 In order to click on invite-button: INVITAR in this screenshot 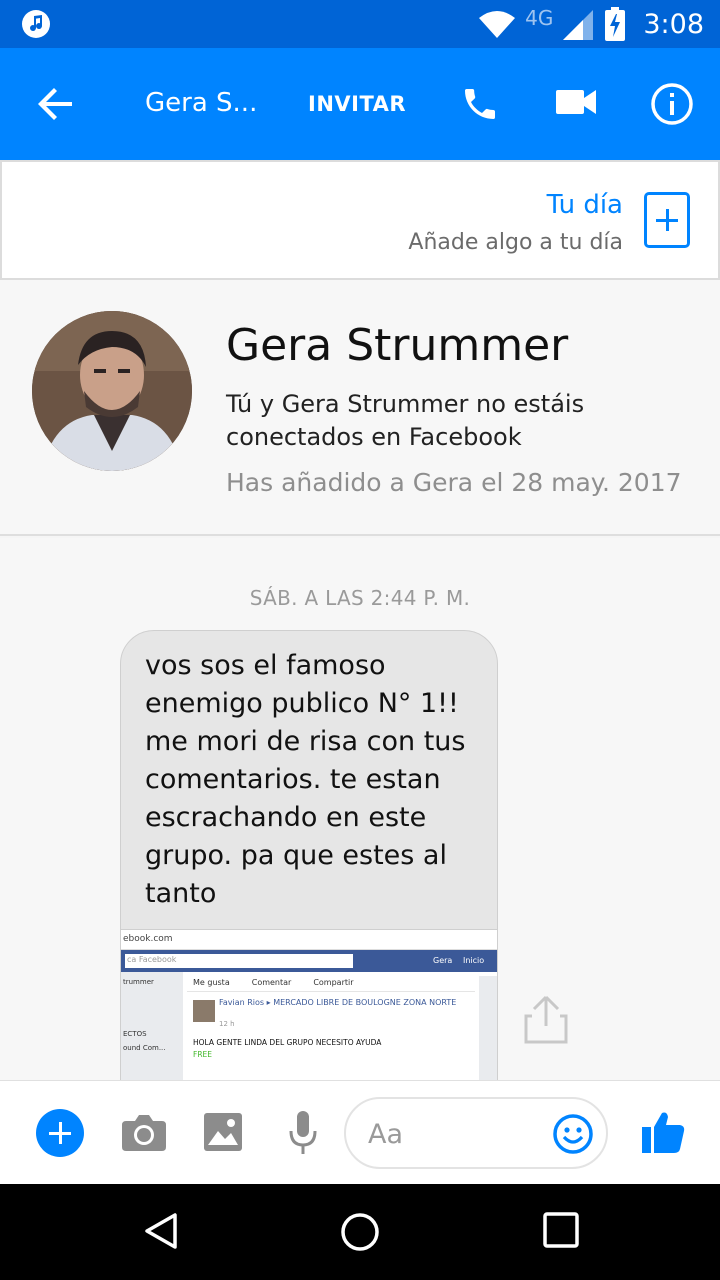, I will do `click(357, 104)`.